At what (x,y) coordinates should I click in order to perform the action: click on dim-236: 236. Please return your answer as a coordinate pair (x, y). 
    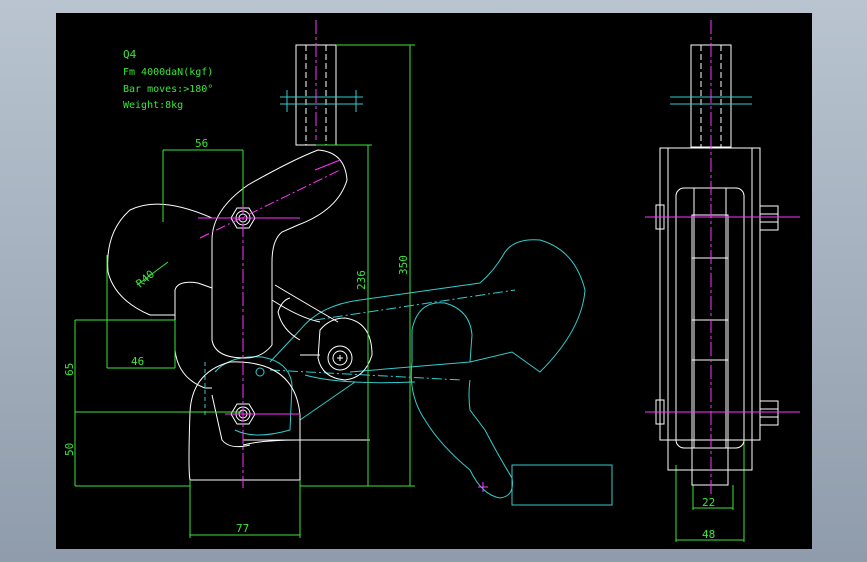
    Looking at the image, I should click on (361, 280).